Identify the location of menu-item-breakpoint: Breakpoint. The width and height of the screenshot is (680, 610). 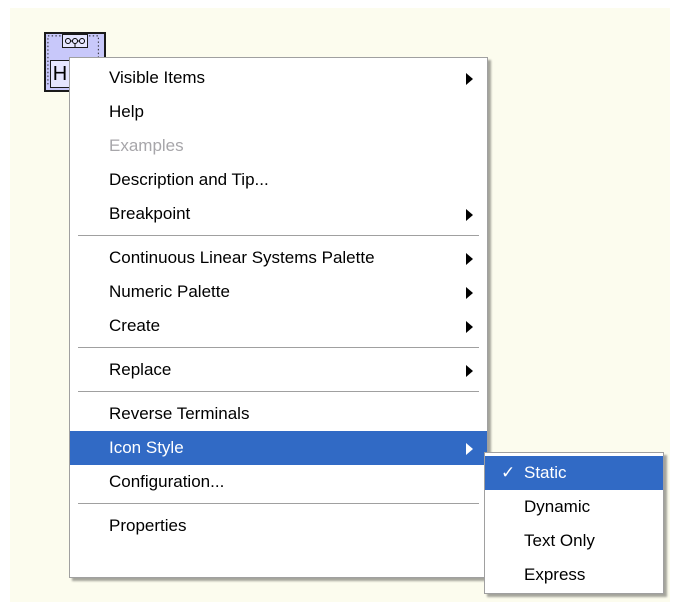
(278, 214).